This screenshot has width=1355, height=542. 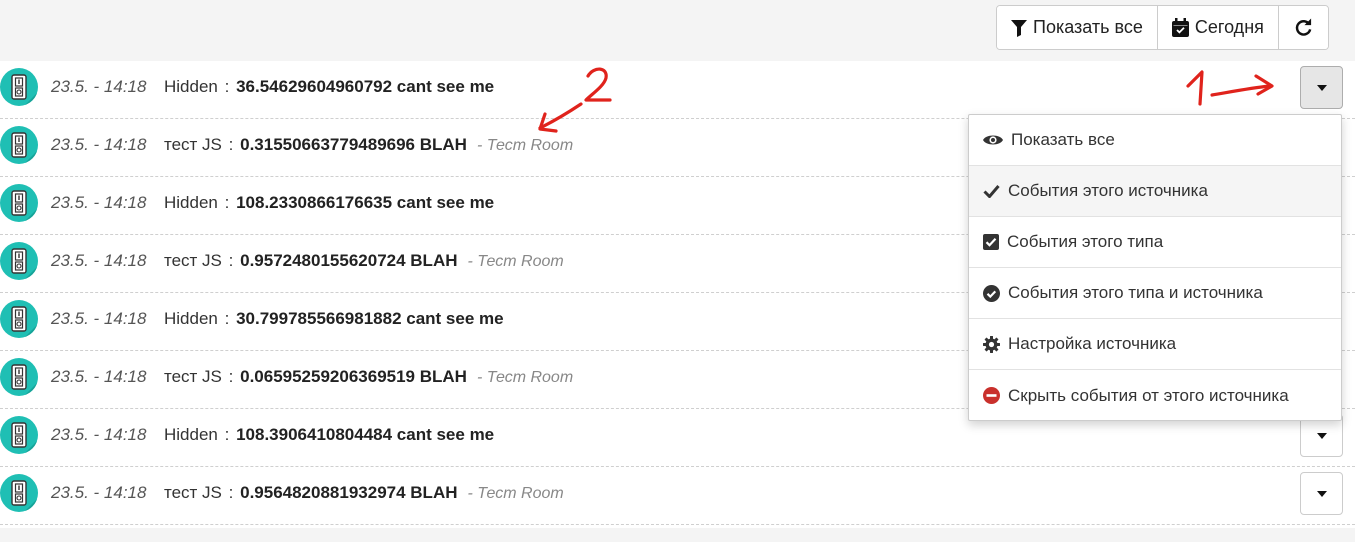 I want to click on toolbar: Показать все Сегодня, so click(x=1162, y=27).